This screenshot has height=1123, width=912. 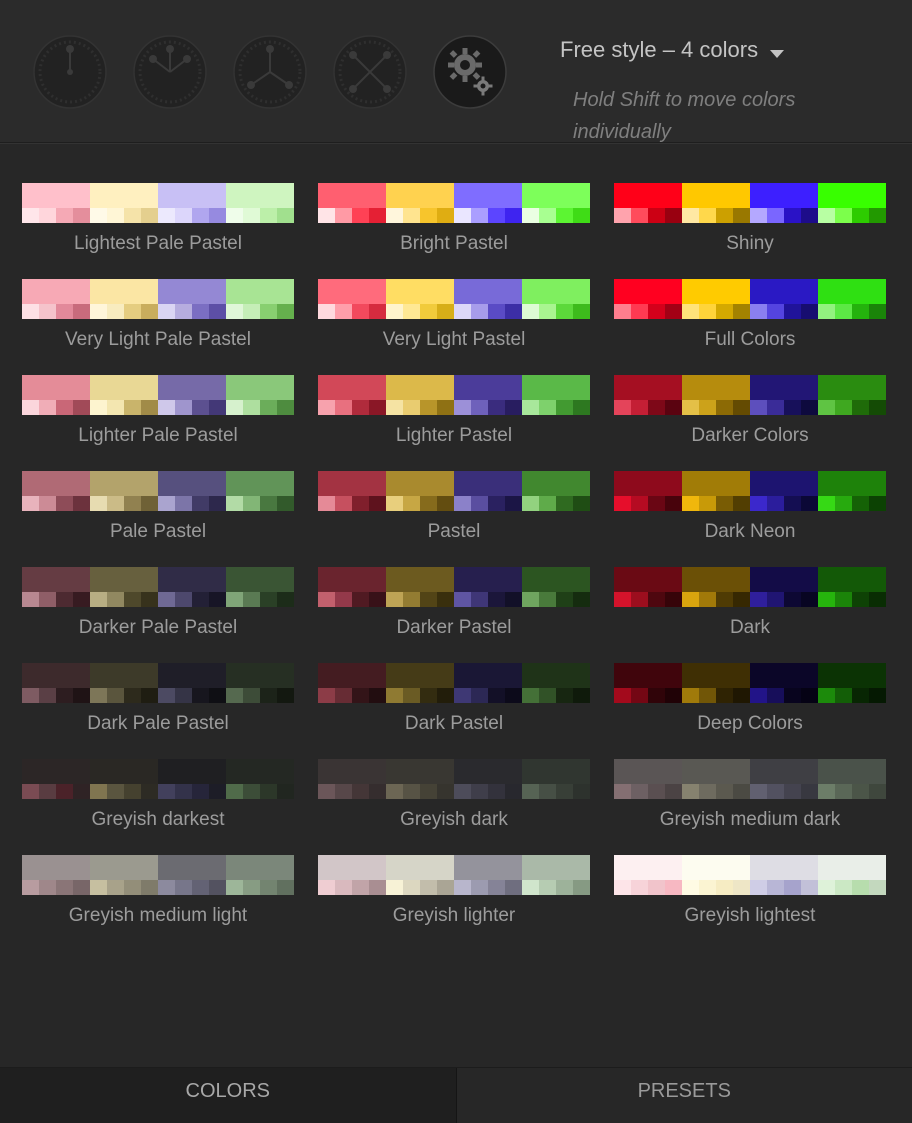 What do you see at coordinates (158, 702) in the screenshot?
I see `preset-item: Dark Pale Pastel` at bounding box center [158, 702].